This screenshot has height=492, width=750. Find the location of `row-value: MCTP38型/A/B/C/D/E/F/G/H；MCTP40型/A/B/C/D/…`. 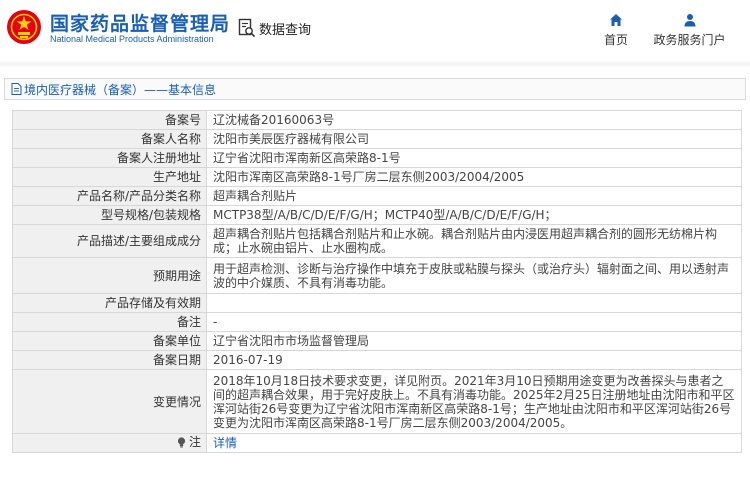

row-value: MCTP38型/A/B/C/D/E/F/G/H；MCTP40型/A/B/C/D/… is located at coordinates (474, 215).